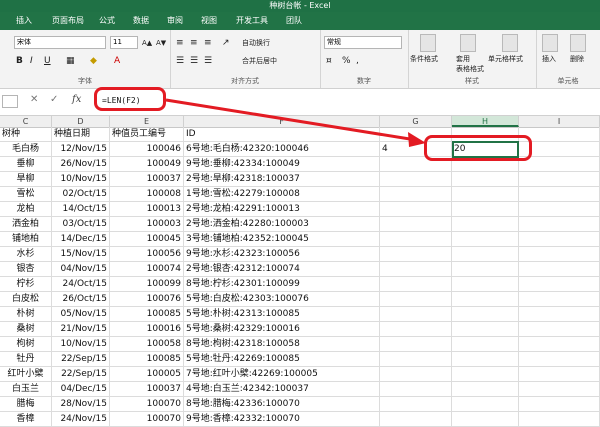 The height and width of the screenshot is (427, 600). What do you see at coordinates (416, 419) in the screenshot?
I see `cell-col-g` at bounding box center [416, 419].